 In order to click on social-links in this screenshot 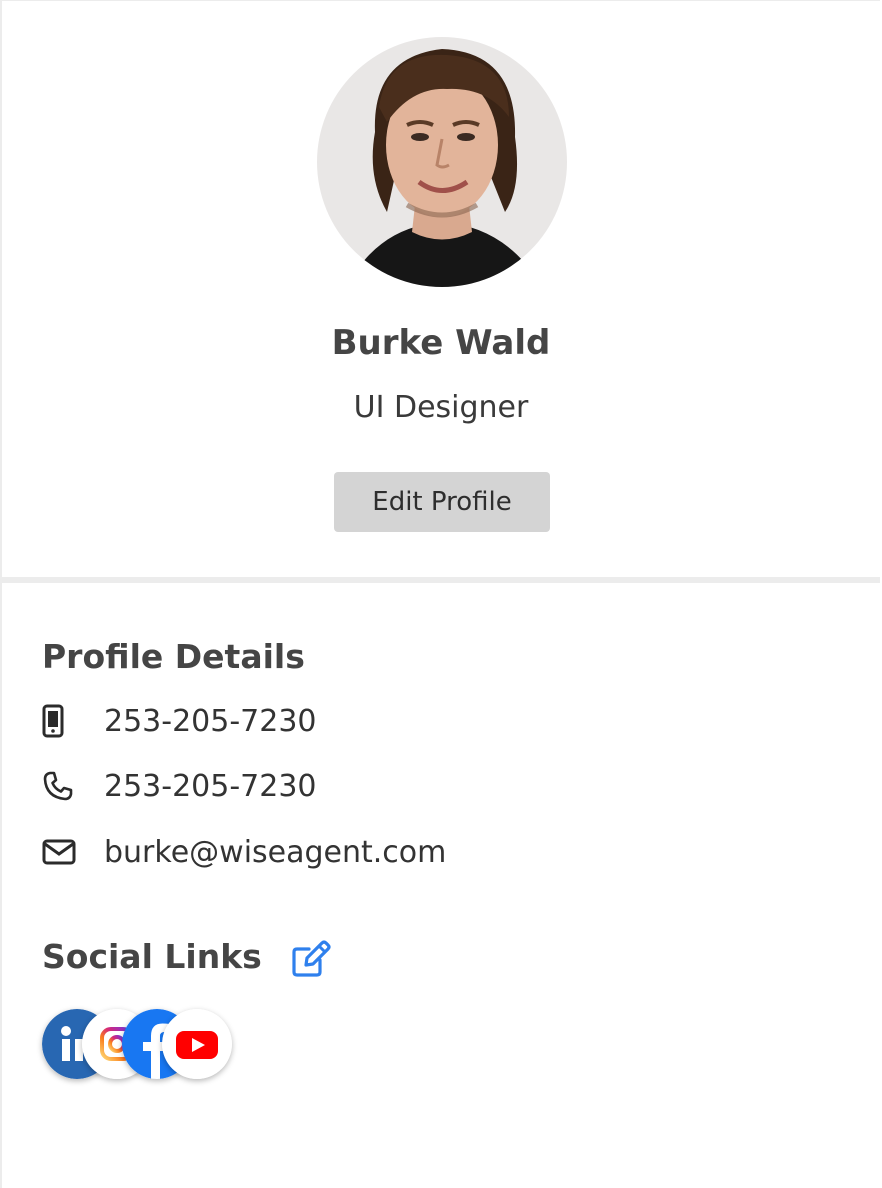, I will do `click(142, 1044)`.